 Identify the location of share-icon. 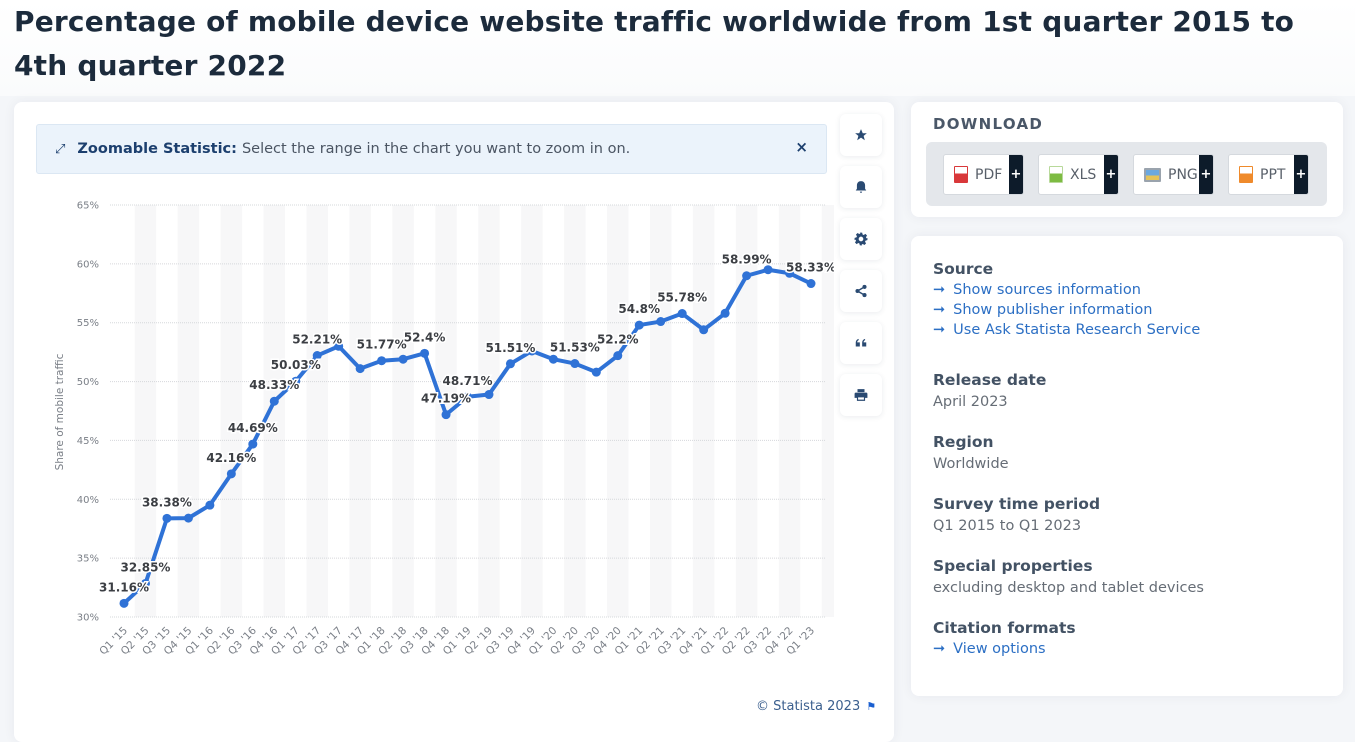
(861, 291).